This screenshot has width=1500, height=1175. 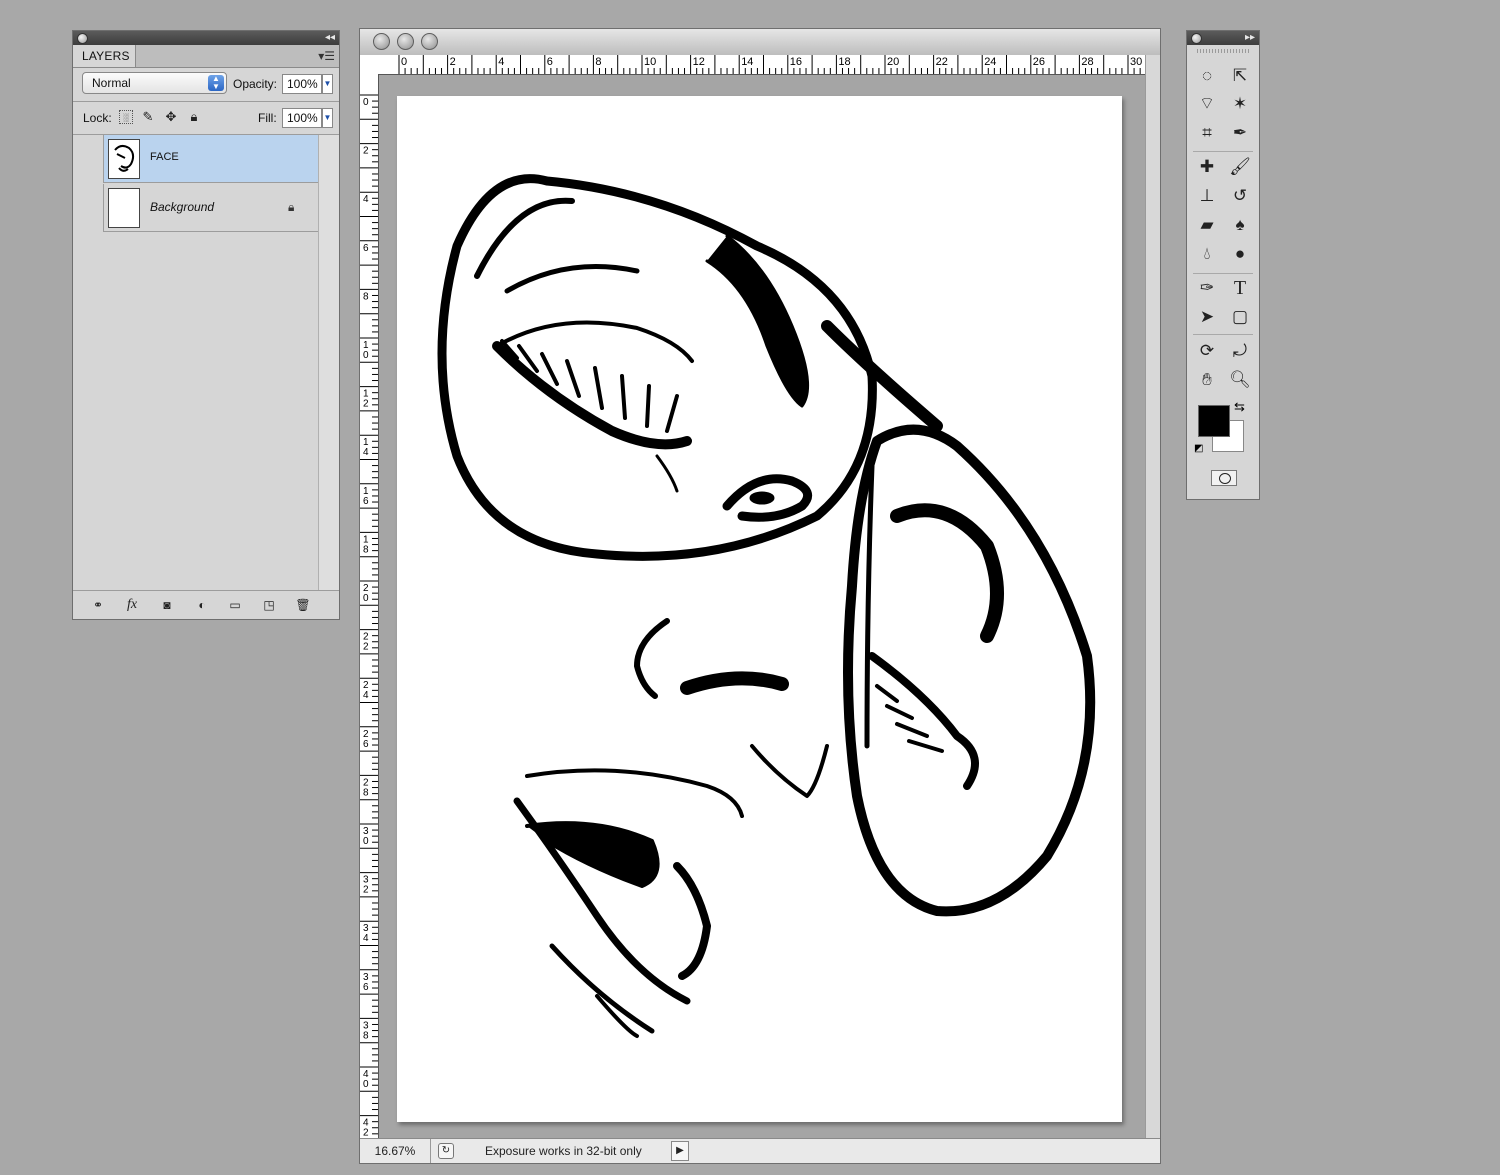 What do you see at coordinates (330, 38) in the screenshot?
I see `collapse-panel-icon: ◂◂` at bounding box center [330, 38].